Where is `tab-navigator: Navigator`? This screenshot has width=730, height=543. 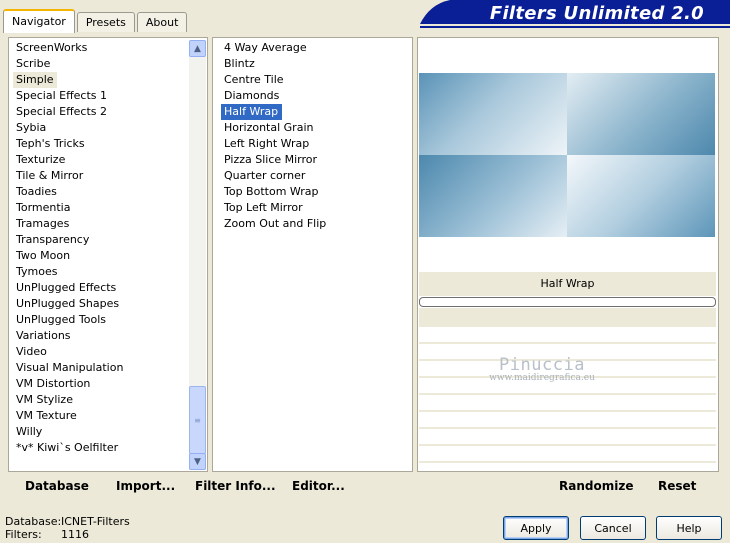
tab-navigator: Navigator is located at coordinates (39, 21).